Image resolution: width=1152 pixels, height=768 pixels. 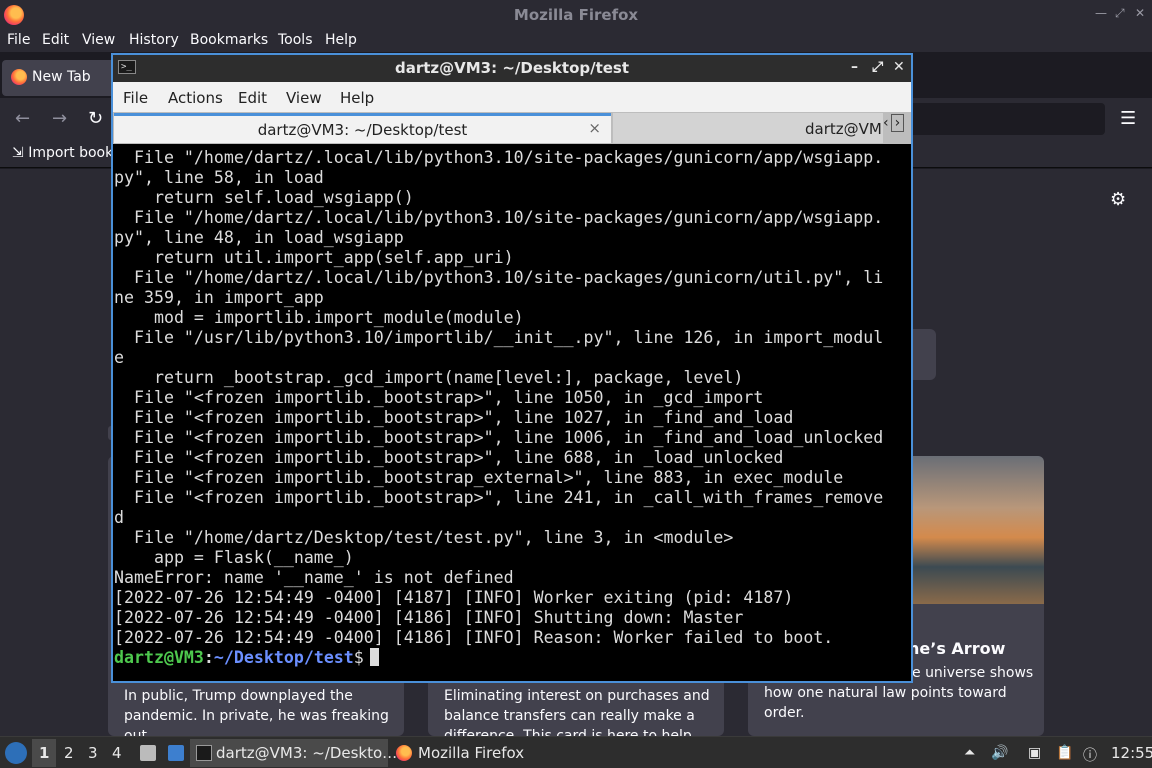 I want to click on firefox-icon, so click(x=404, y=753).